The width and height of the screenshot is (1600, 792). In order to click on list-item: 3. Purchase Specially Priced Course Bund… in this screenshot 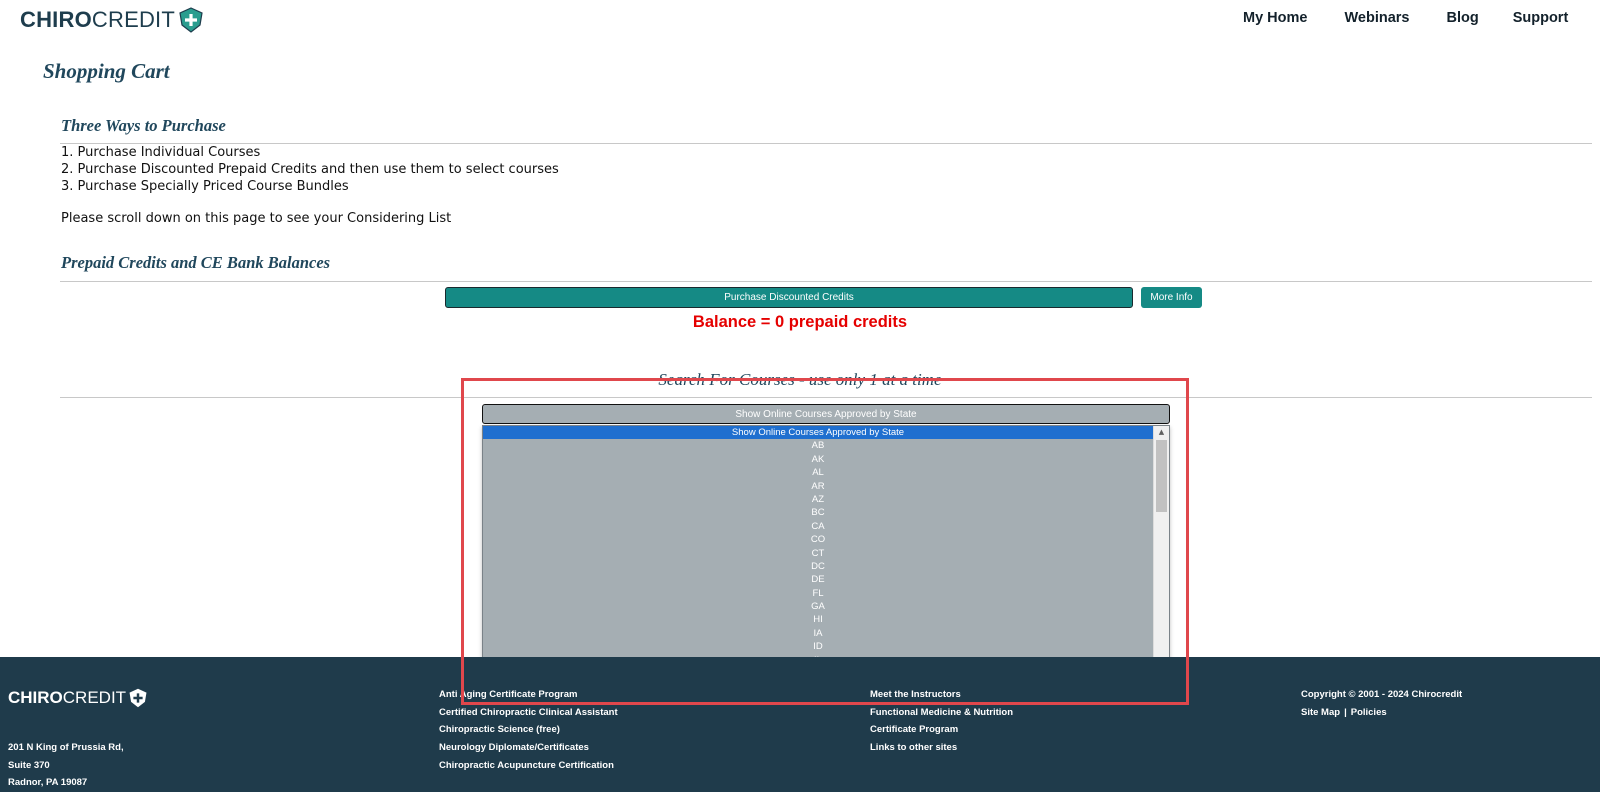, I will do `click(205, 186)`.